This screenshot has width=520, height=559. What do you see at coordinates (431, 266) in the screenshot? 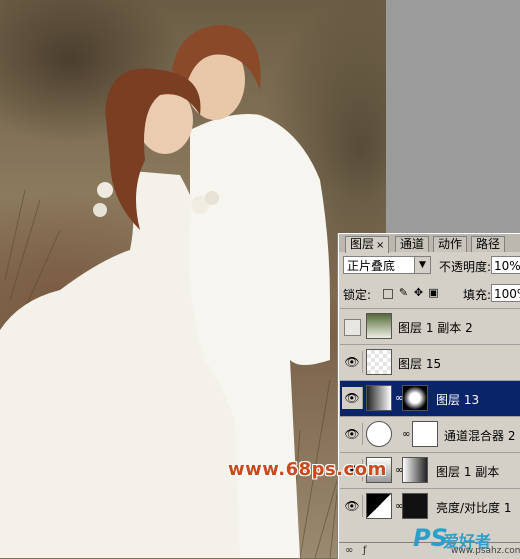
I see `blend-row: 正片叠底 ▼ 不透明度: 10%` at bounding box center [431, 266].